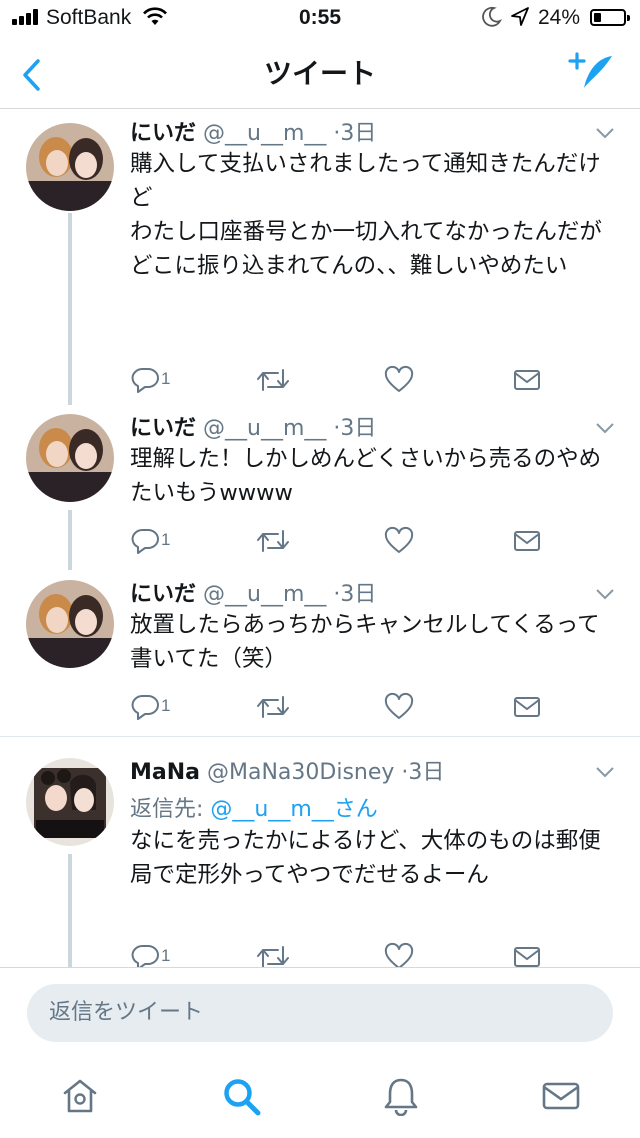 This screenshot has height=1138, width=640. Describe the element at coordinates (610, 17) in the screenshot. I see `battery-icon` at that location.